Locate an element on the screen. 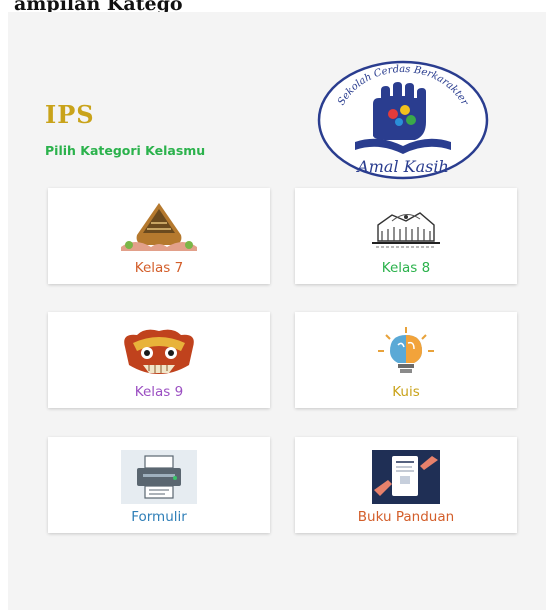 The image size is (549, 610). menu-card-kelas-9: Kelas 9 is located at coordinates (159, 360).